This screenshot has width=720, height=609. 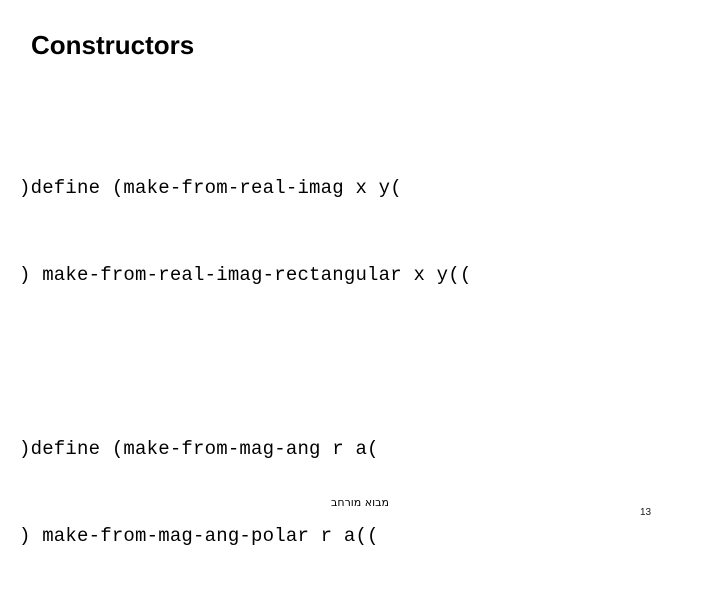 I want to click on footer-course-name: מבוא מורחב, so click(x=360, y=502).